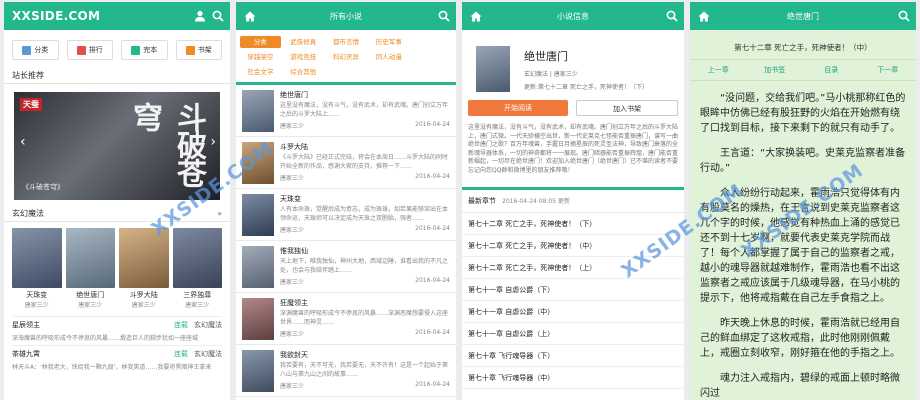 Image resolution: width=920 pixels, height=400 pixels. What do you see at coordinates (52, 16) in the screenshot?
I see `site-logo: XXSIDE.COM` at bounding box center [52, 16].